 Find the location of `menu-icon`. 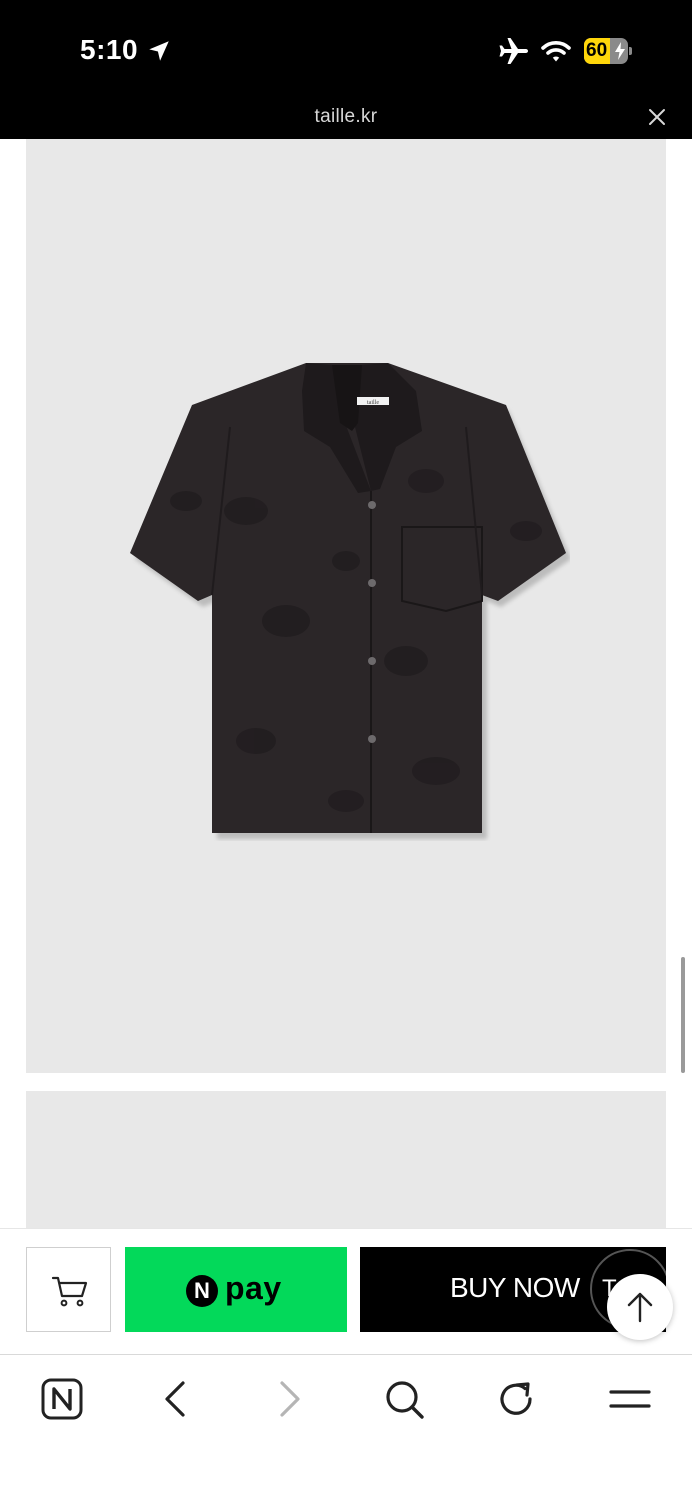

menu-icon is located at coordinates (630, 1399).